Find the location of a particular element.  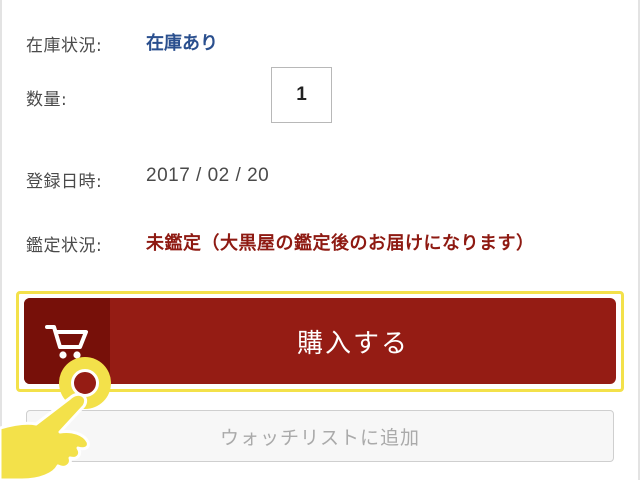

appraisal-status-value: 未鑑定（大黒屋の鑑定後のお届けになります） is located at coordinates (340, 243).